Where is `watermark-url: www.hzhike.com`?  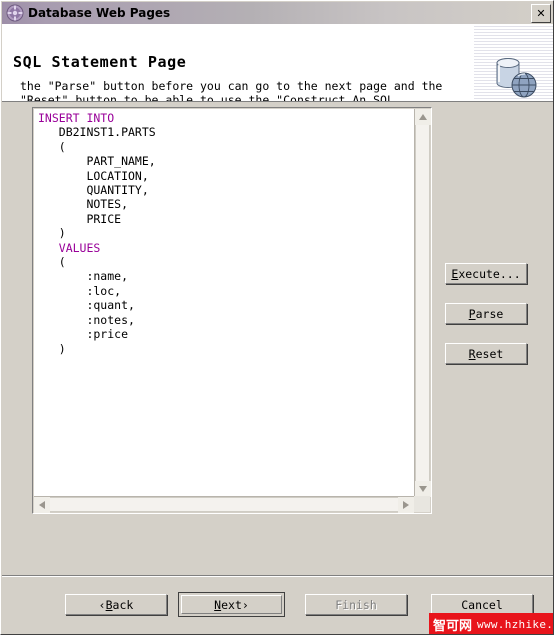 watermark-url: www.hzhike.com is located at coordinates (515, 624).